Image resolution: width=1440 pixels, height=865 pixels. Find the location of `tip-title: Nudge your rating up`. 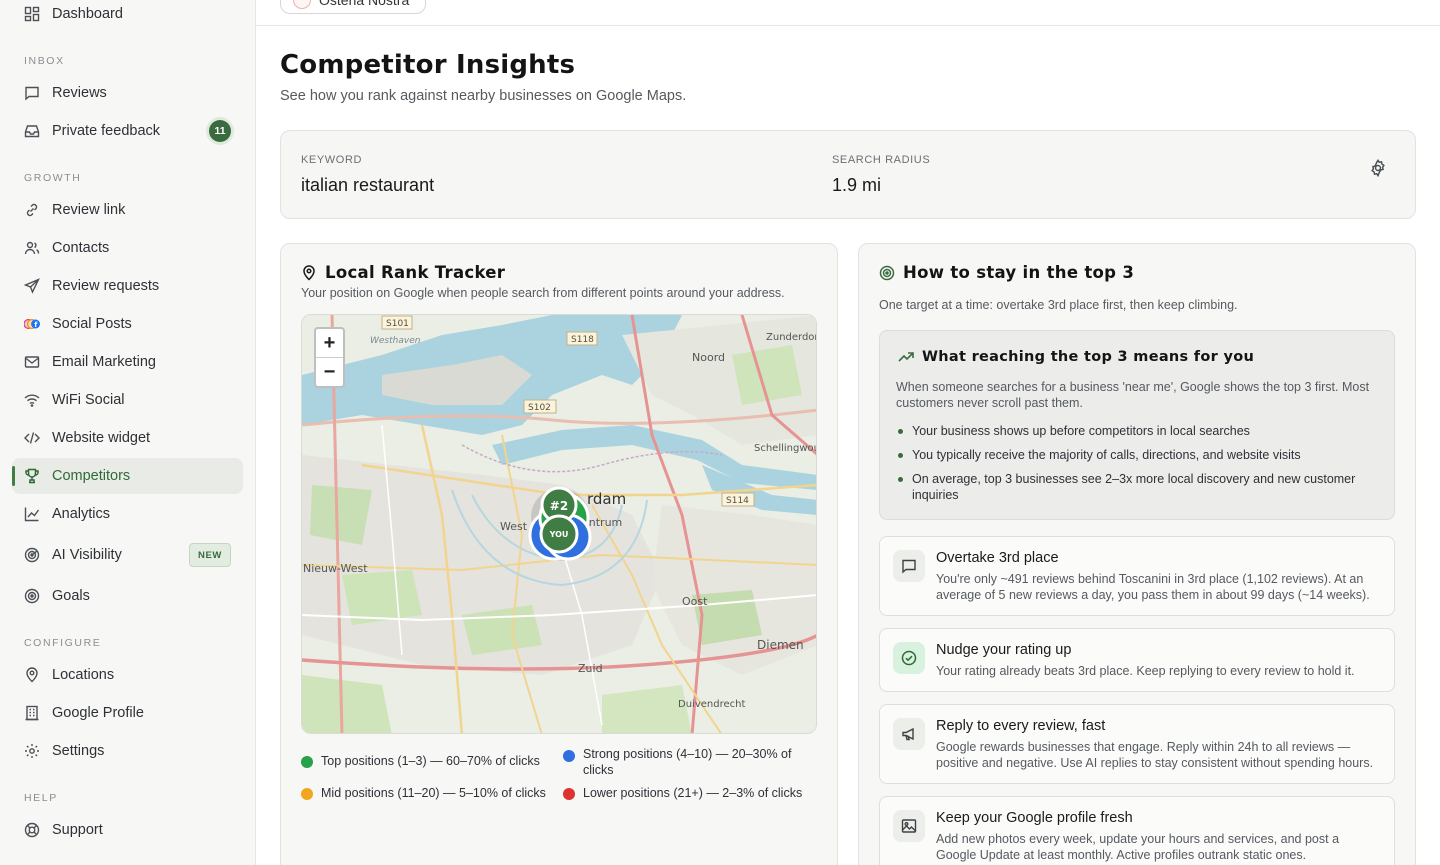

tip-title: Nudge your rating up is located at coordinates (1004, 650).